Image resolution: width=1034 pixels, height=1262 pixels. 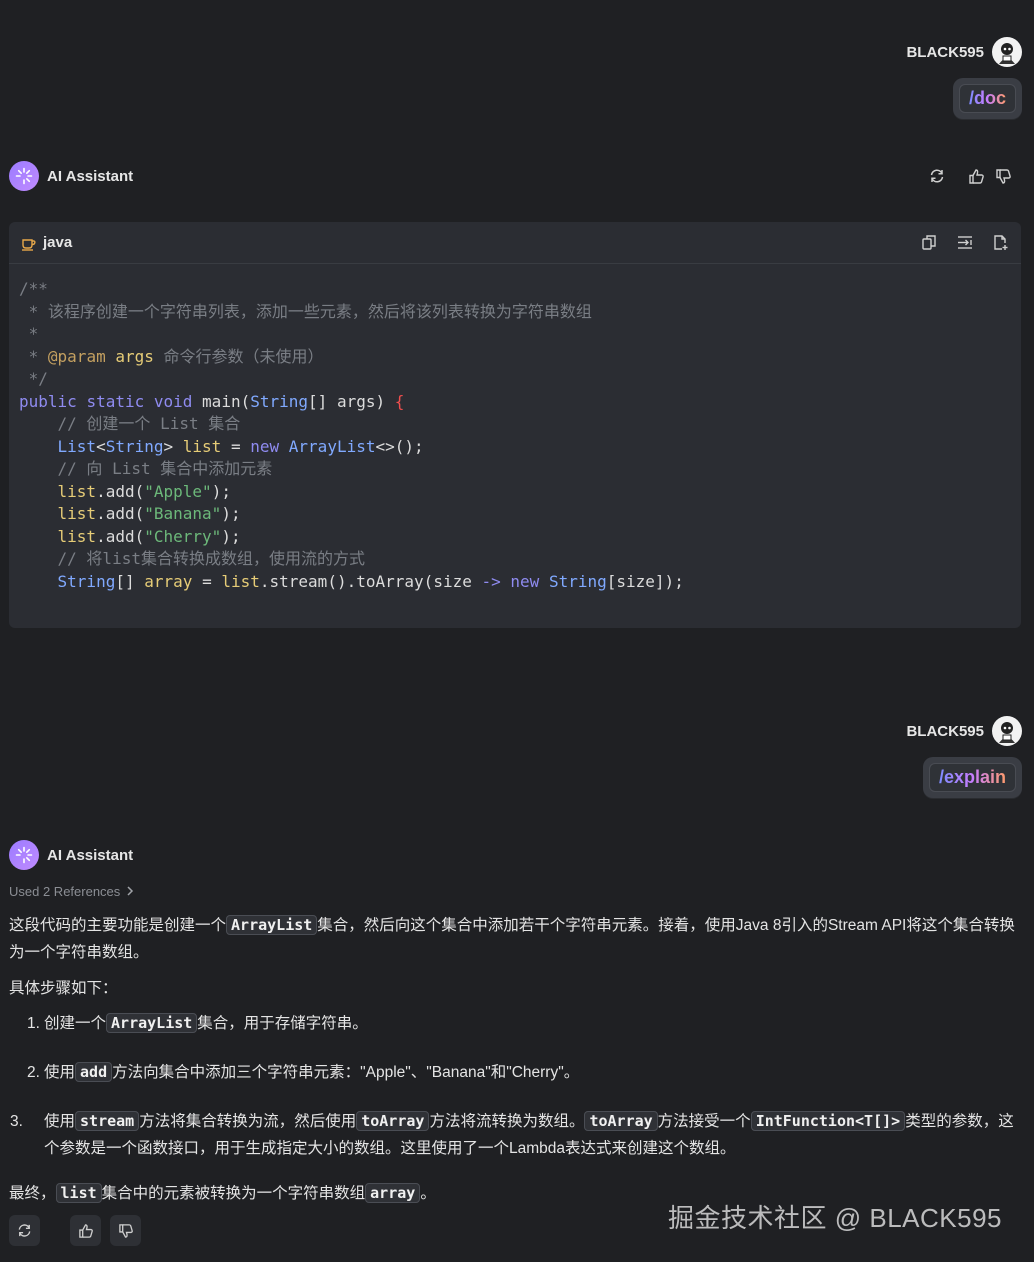 What do you see at coordinates (704, 1121) in the screenshot?
I see `step-text: 方法接受一个` at bounding box center [704, 1121].